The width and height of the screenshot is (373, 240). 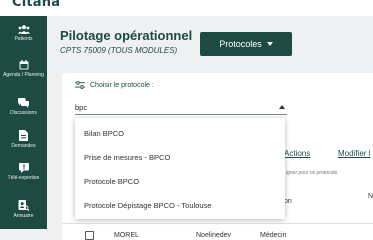 I want to click on protocols-button: Protocoles, so click(x=246, y=44).